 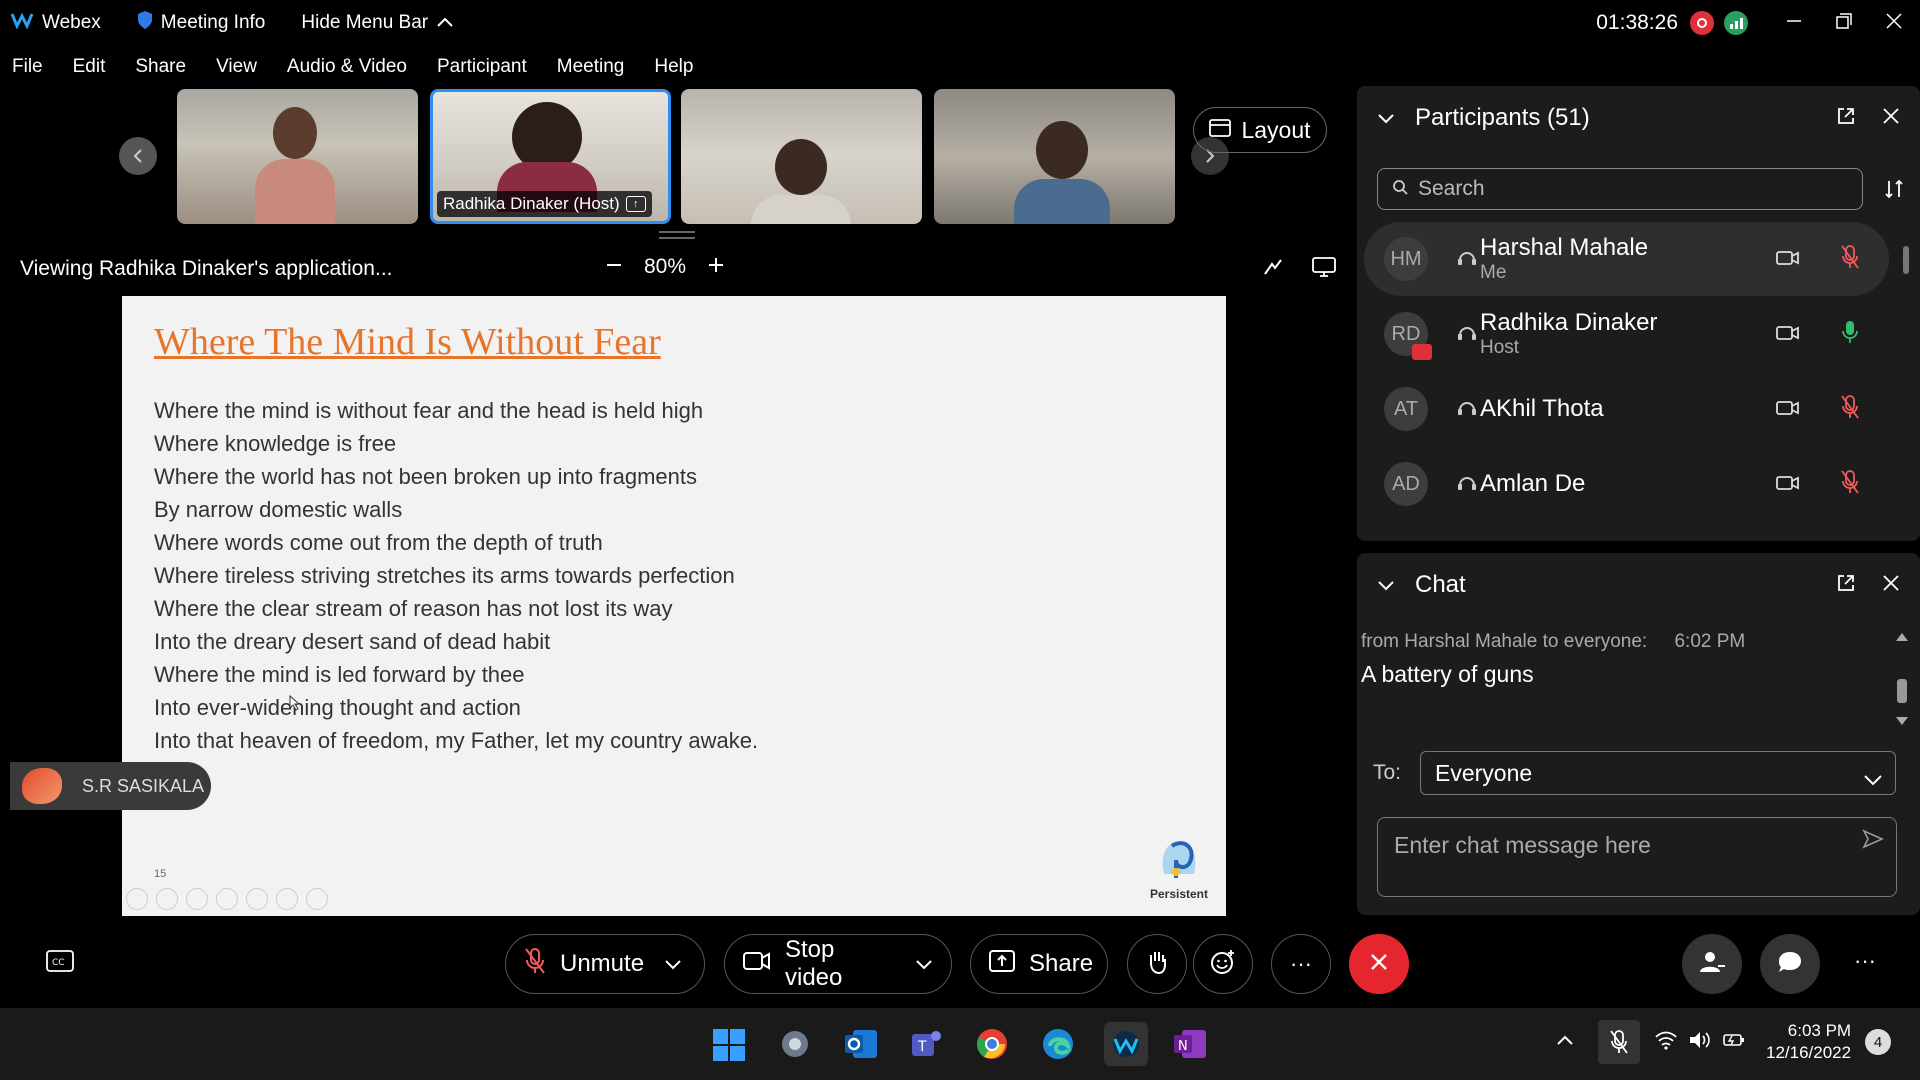 I want to click on menu-share: Share, so click(x=160, y=67).